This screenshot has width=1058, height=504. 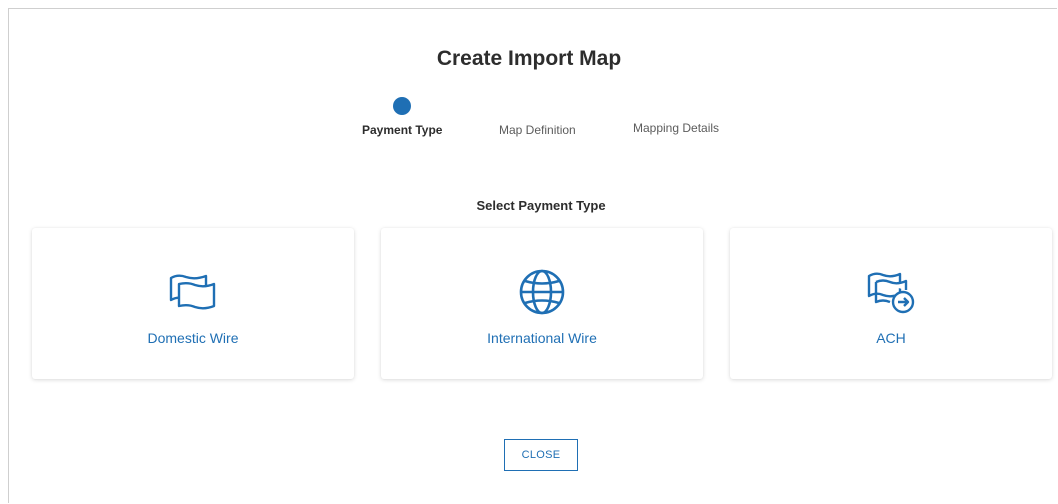 I want to click on step-map-definition: Map Definition, so click(x=537, y=130).